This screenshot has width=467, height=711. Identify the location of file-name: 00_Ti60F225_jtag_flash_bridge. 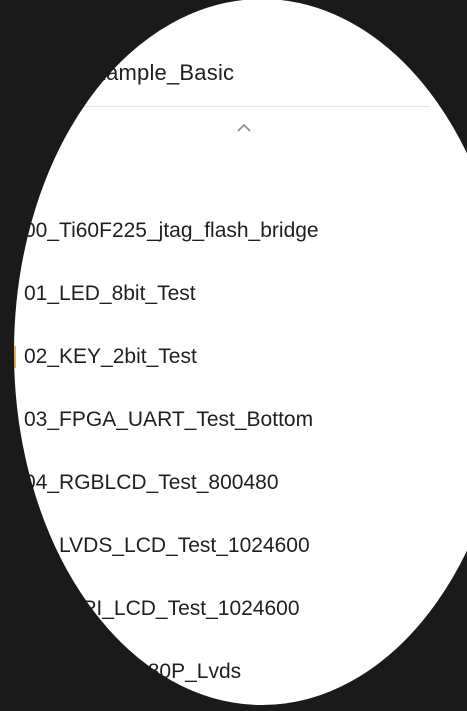
(171, 230).